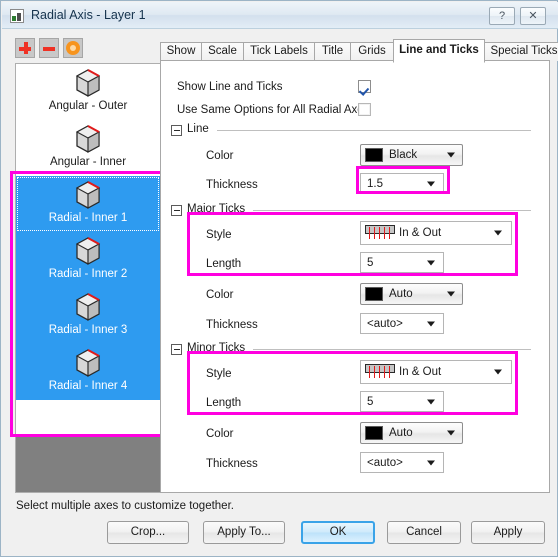  What do you see at coordinates (502, 16) in the screenshot?
I see `help-button: ?` at bounding box center [502, 16].